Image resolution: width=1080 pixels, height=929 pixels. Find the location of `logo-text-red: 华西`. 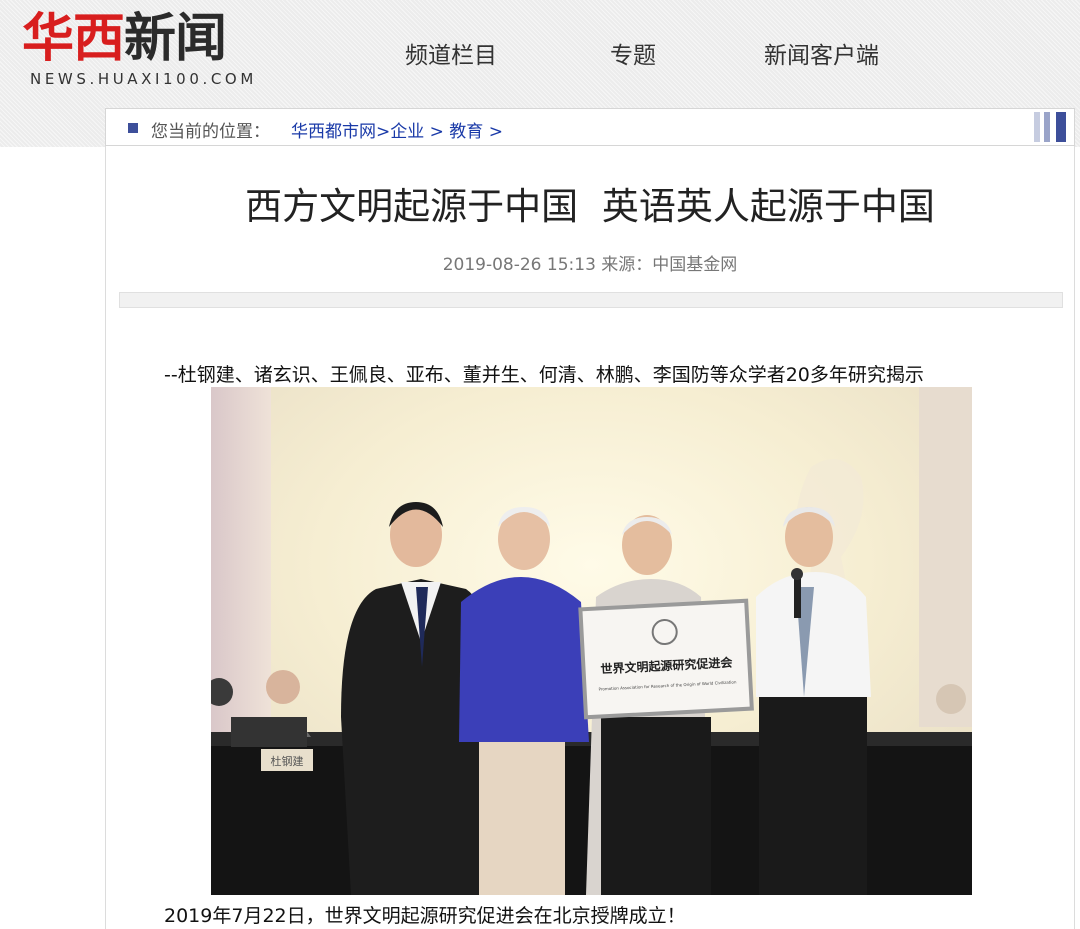

logo-text-red: 华西 is located at coordinates (73, 39).